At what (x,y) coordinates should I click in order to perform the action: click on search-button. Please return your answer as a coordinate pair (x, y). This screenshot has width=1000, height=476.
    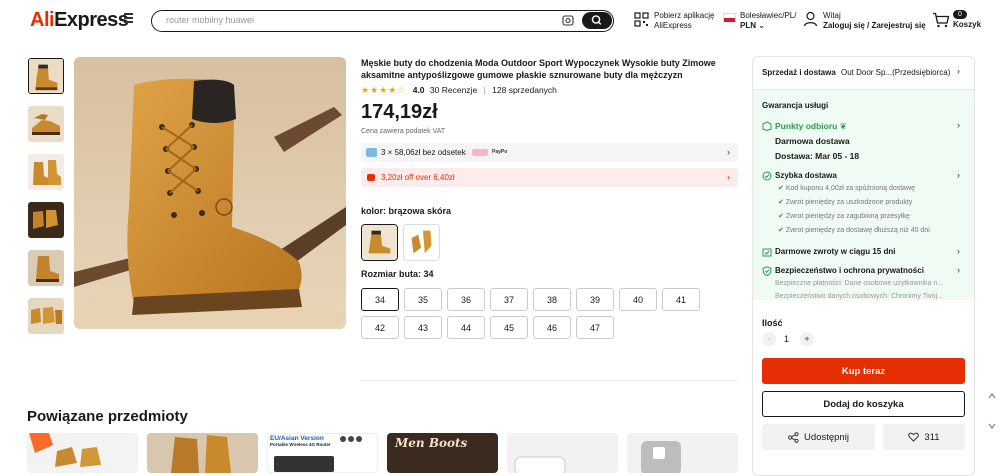
    Looking at the image, I should click on (597, 20).